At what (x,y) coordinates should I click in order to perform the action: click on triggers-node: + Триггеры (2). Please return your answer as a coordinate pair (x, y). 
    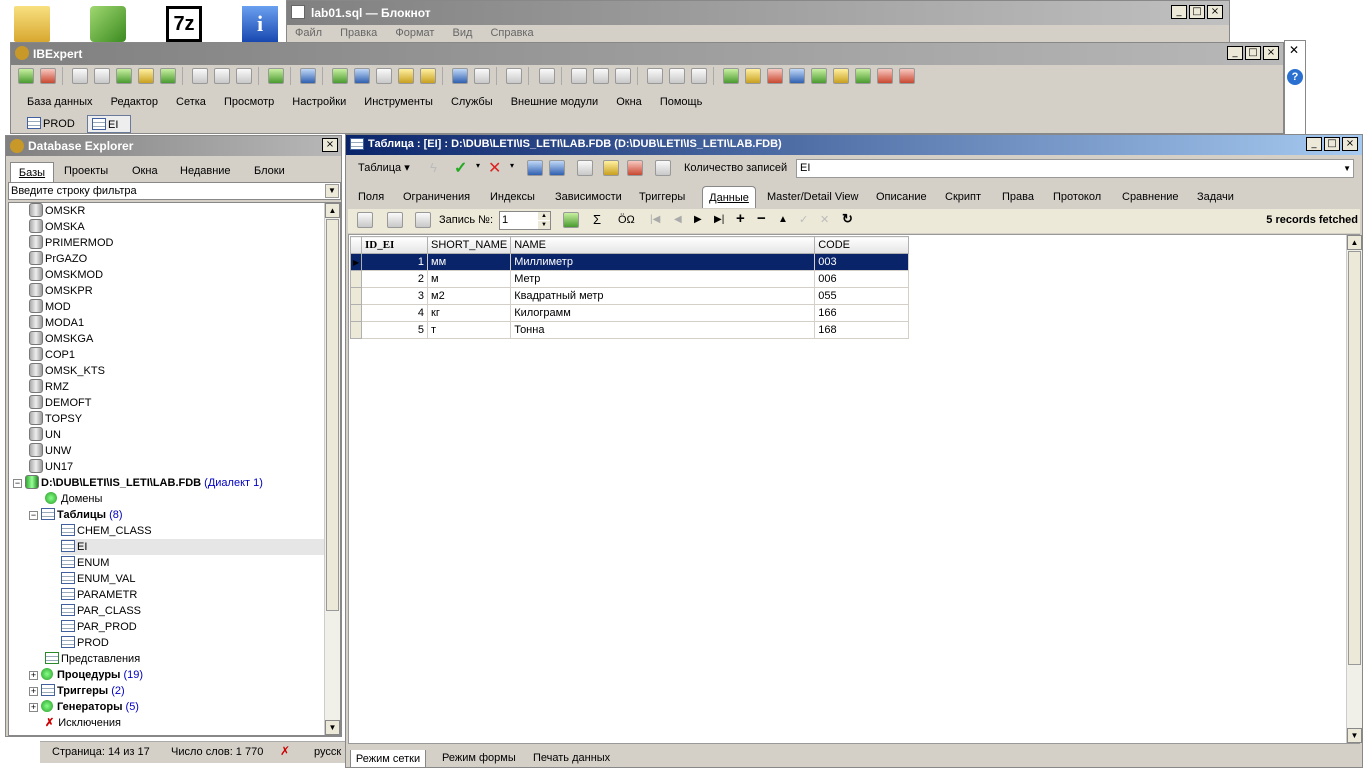
    Looking at the image, I should click on (77, 691).